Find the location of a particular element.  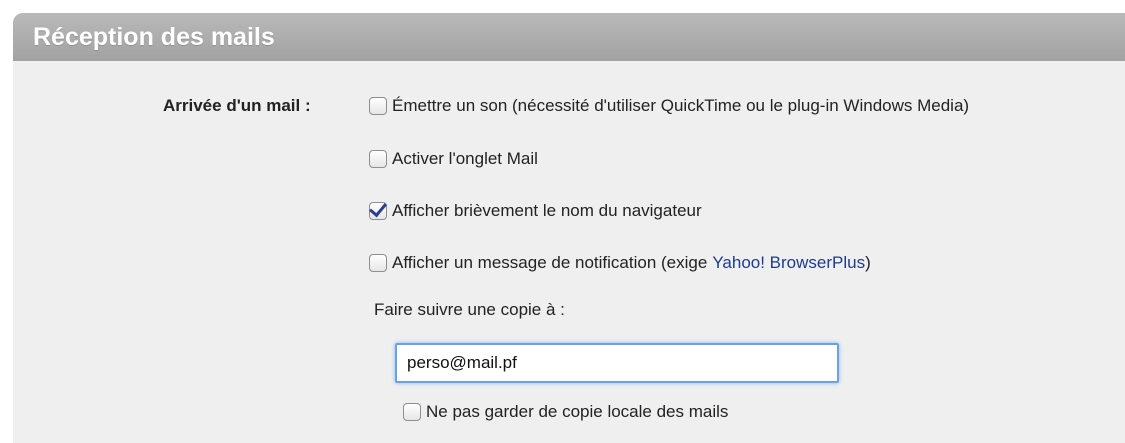

forward-email-input is located at coordinates (617, 363).